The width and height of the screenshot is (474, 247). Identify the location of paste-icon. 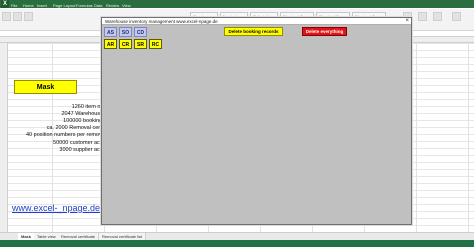
(6, 16).